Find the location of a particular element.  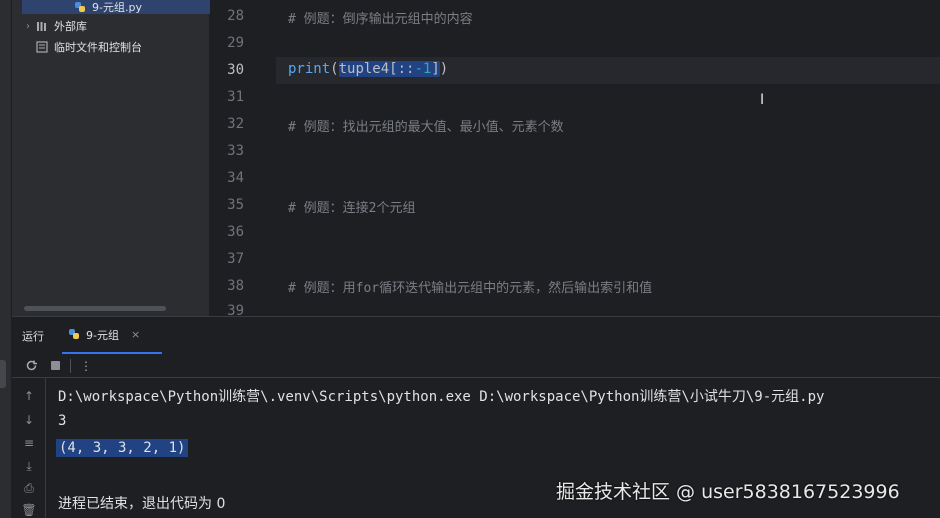

tree-item-external-libraries: › 外部库 is located at coordinates (54, 26).